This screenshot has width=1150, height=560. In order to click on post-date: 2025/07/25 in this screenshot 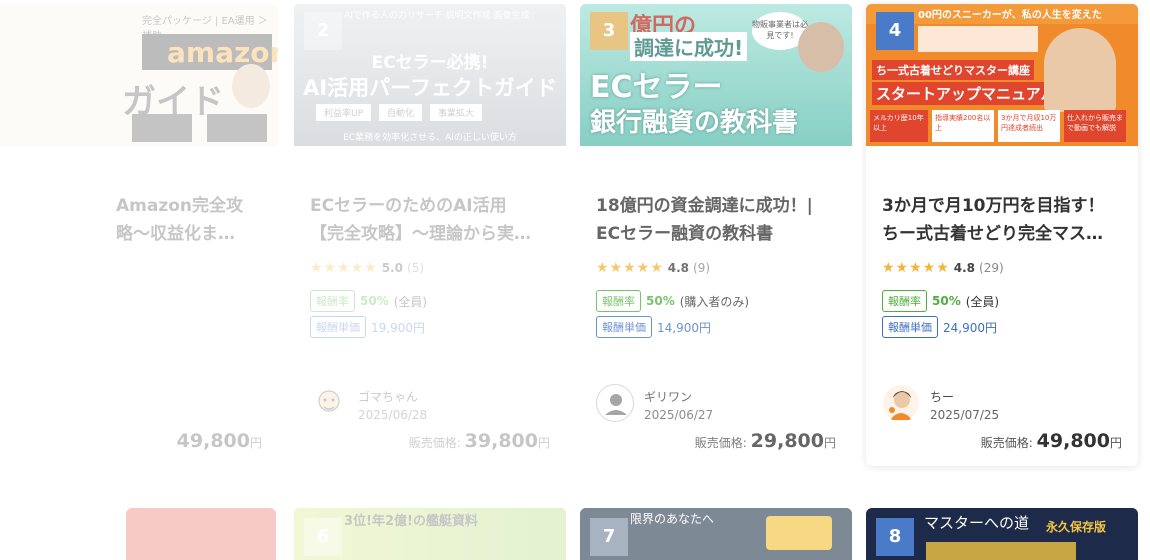, I will do `click(965, 415)`.